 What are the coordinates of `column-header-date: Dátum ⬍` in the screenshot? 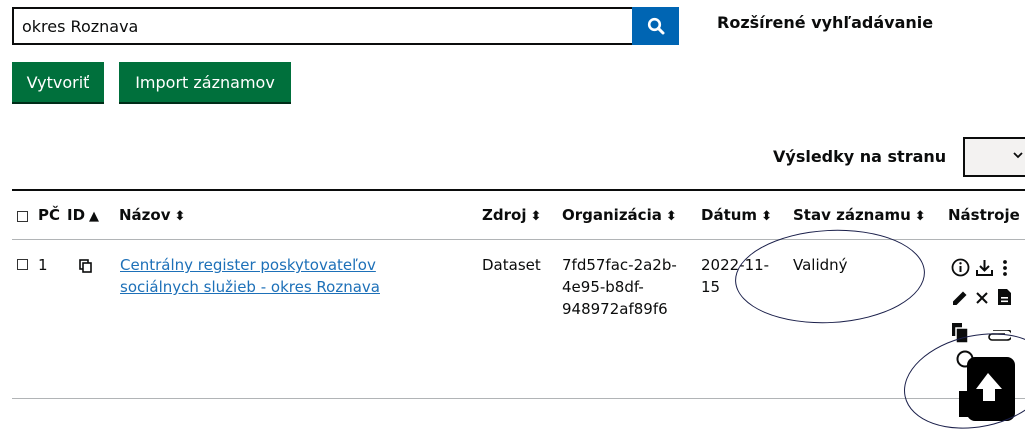 It's located at (736, 215).